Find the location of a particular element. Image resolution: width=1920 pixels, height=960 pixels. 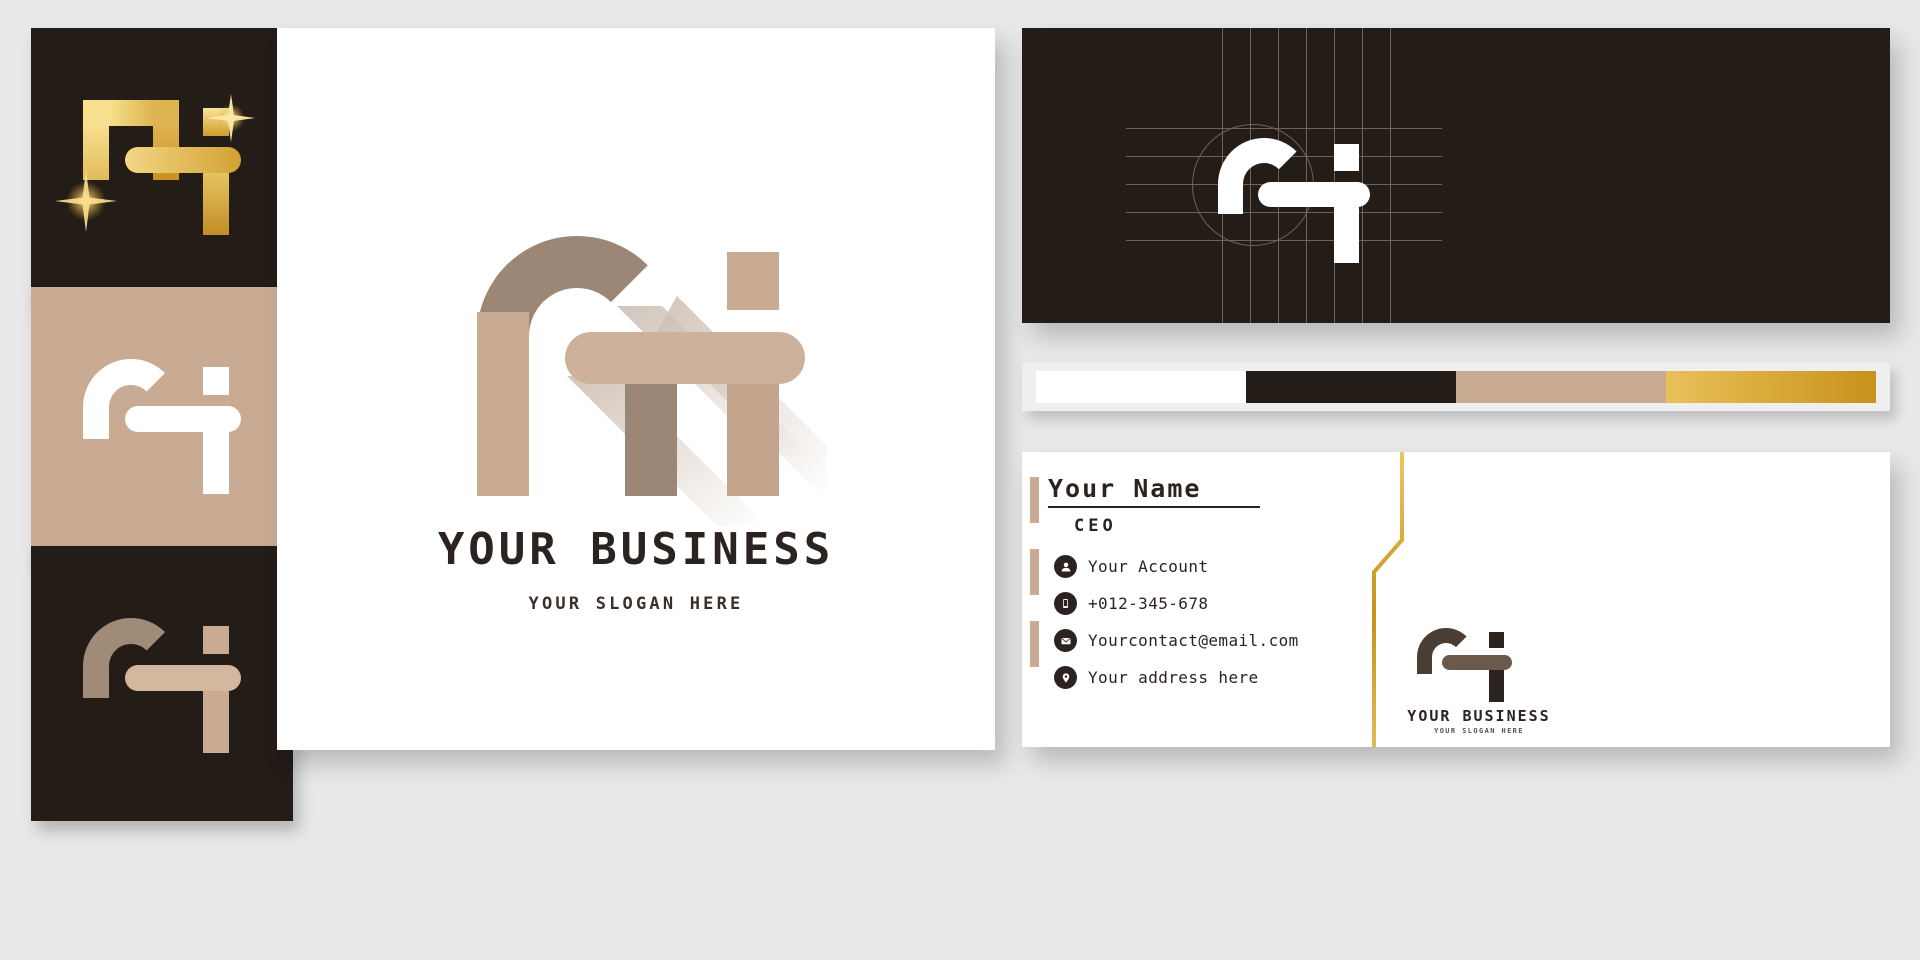

thumbnail-logo-tan-on-dark is located at coordinates (162, 683).